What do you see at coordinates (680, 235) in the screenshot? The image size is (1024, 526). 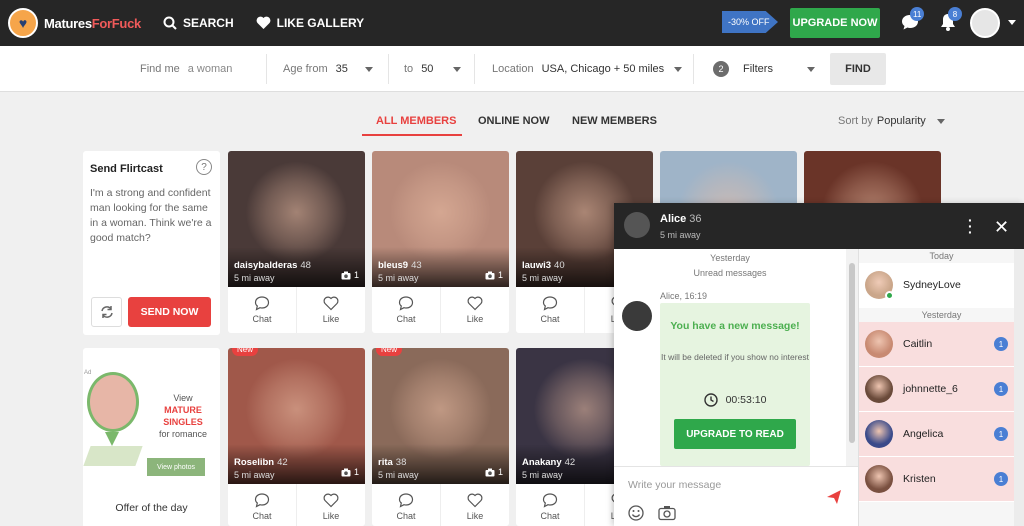 I see `chat-contact-distance: 5 mi away` at bounding box center [680, 235].